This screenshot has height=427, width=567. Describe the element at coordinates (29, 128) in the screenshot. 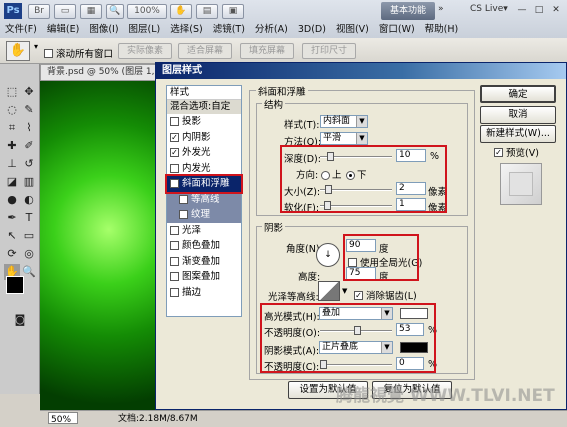

I see `eyedropper-icon: ⌇` at that location.